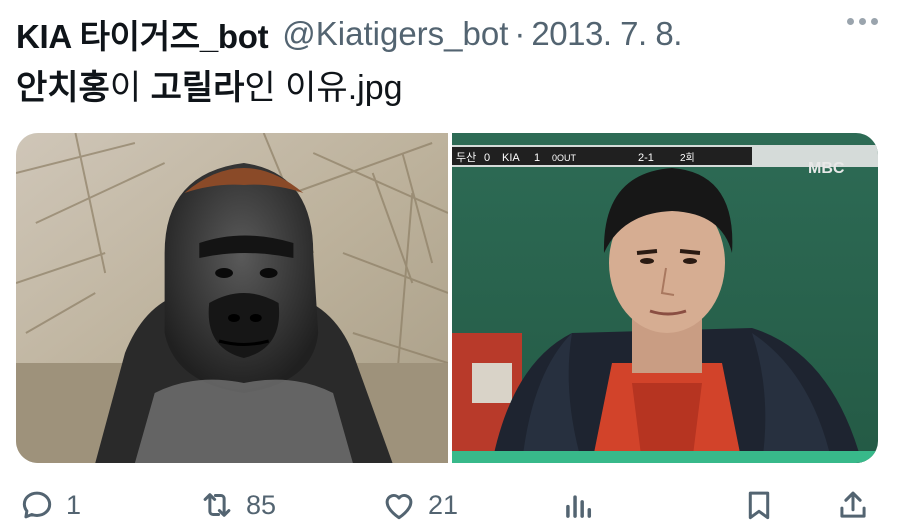 Image resolution: width=900 pixels, height=532 pixels. Describe the element at coordinates (646, 158) in the screenshot. I see `scoreboard-count: 2-1` at that location.